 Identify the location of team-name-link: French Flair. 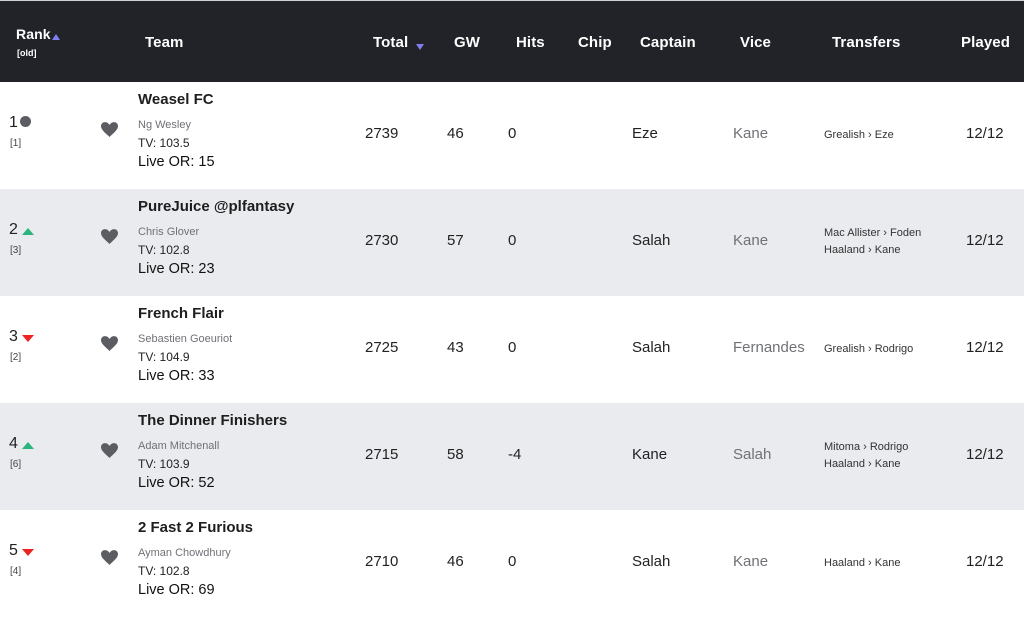
(181, 313).